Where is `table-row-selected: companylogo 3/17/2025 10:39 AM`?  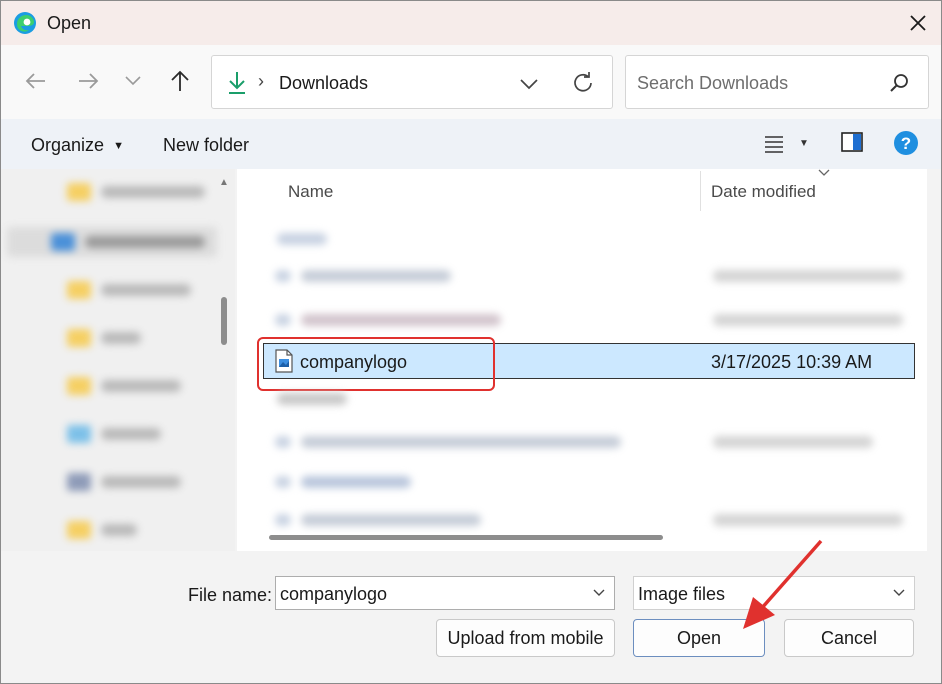
table-row-selected: companylogo 3/17/2025 10:39 AM is located at coordinates (589, 361).